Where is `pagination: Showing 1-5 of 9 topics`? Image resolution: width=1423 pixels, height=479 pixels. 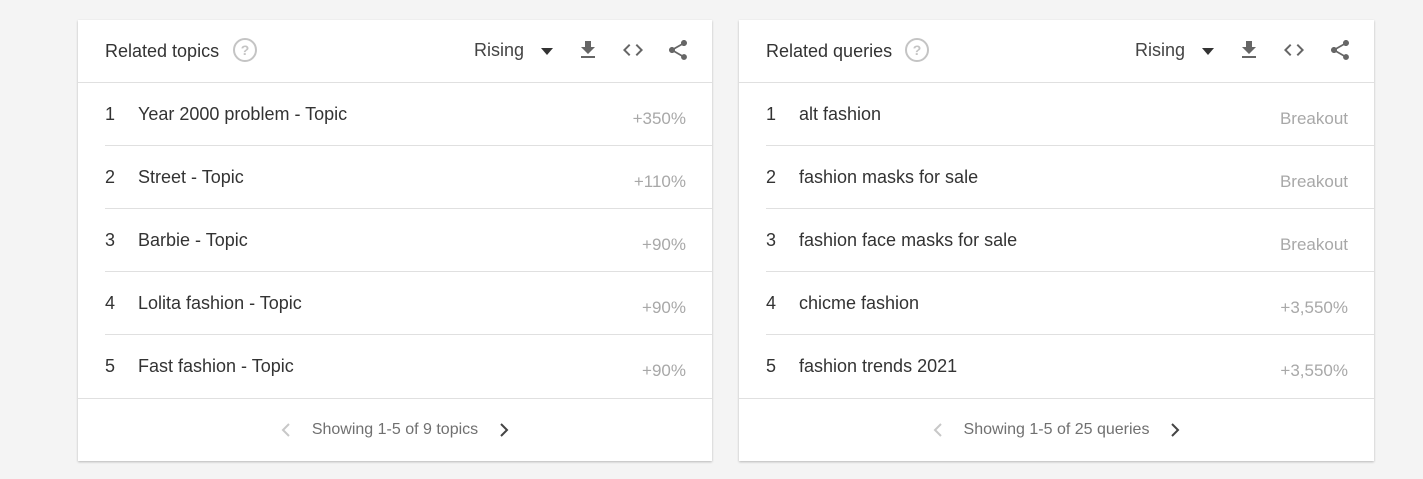
pagination: Showing 1-5 of 9 topics is located at coordinates (395, 429).